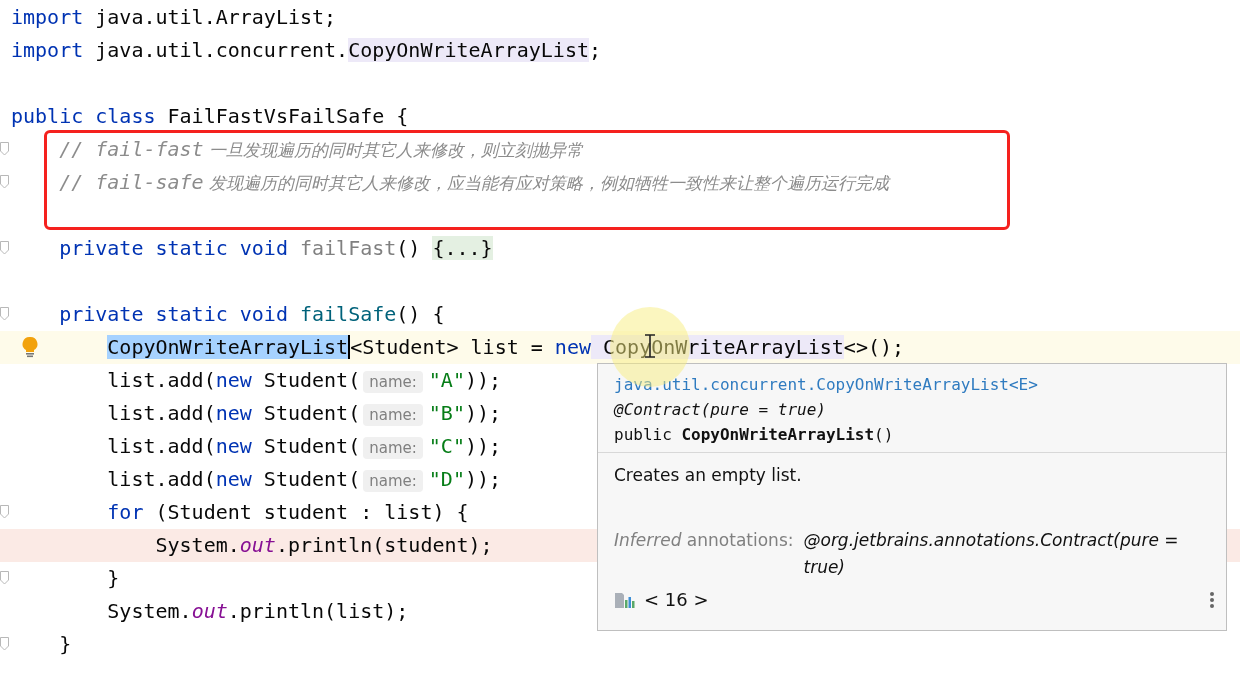 The image size is (1240, 676). What do you see at coordinates (347, 248) in the screenshot?
I see `method-name: failFast` at bounding box center [347, 248].